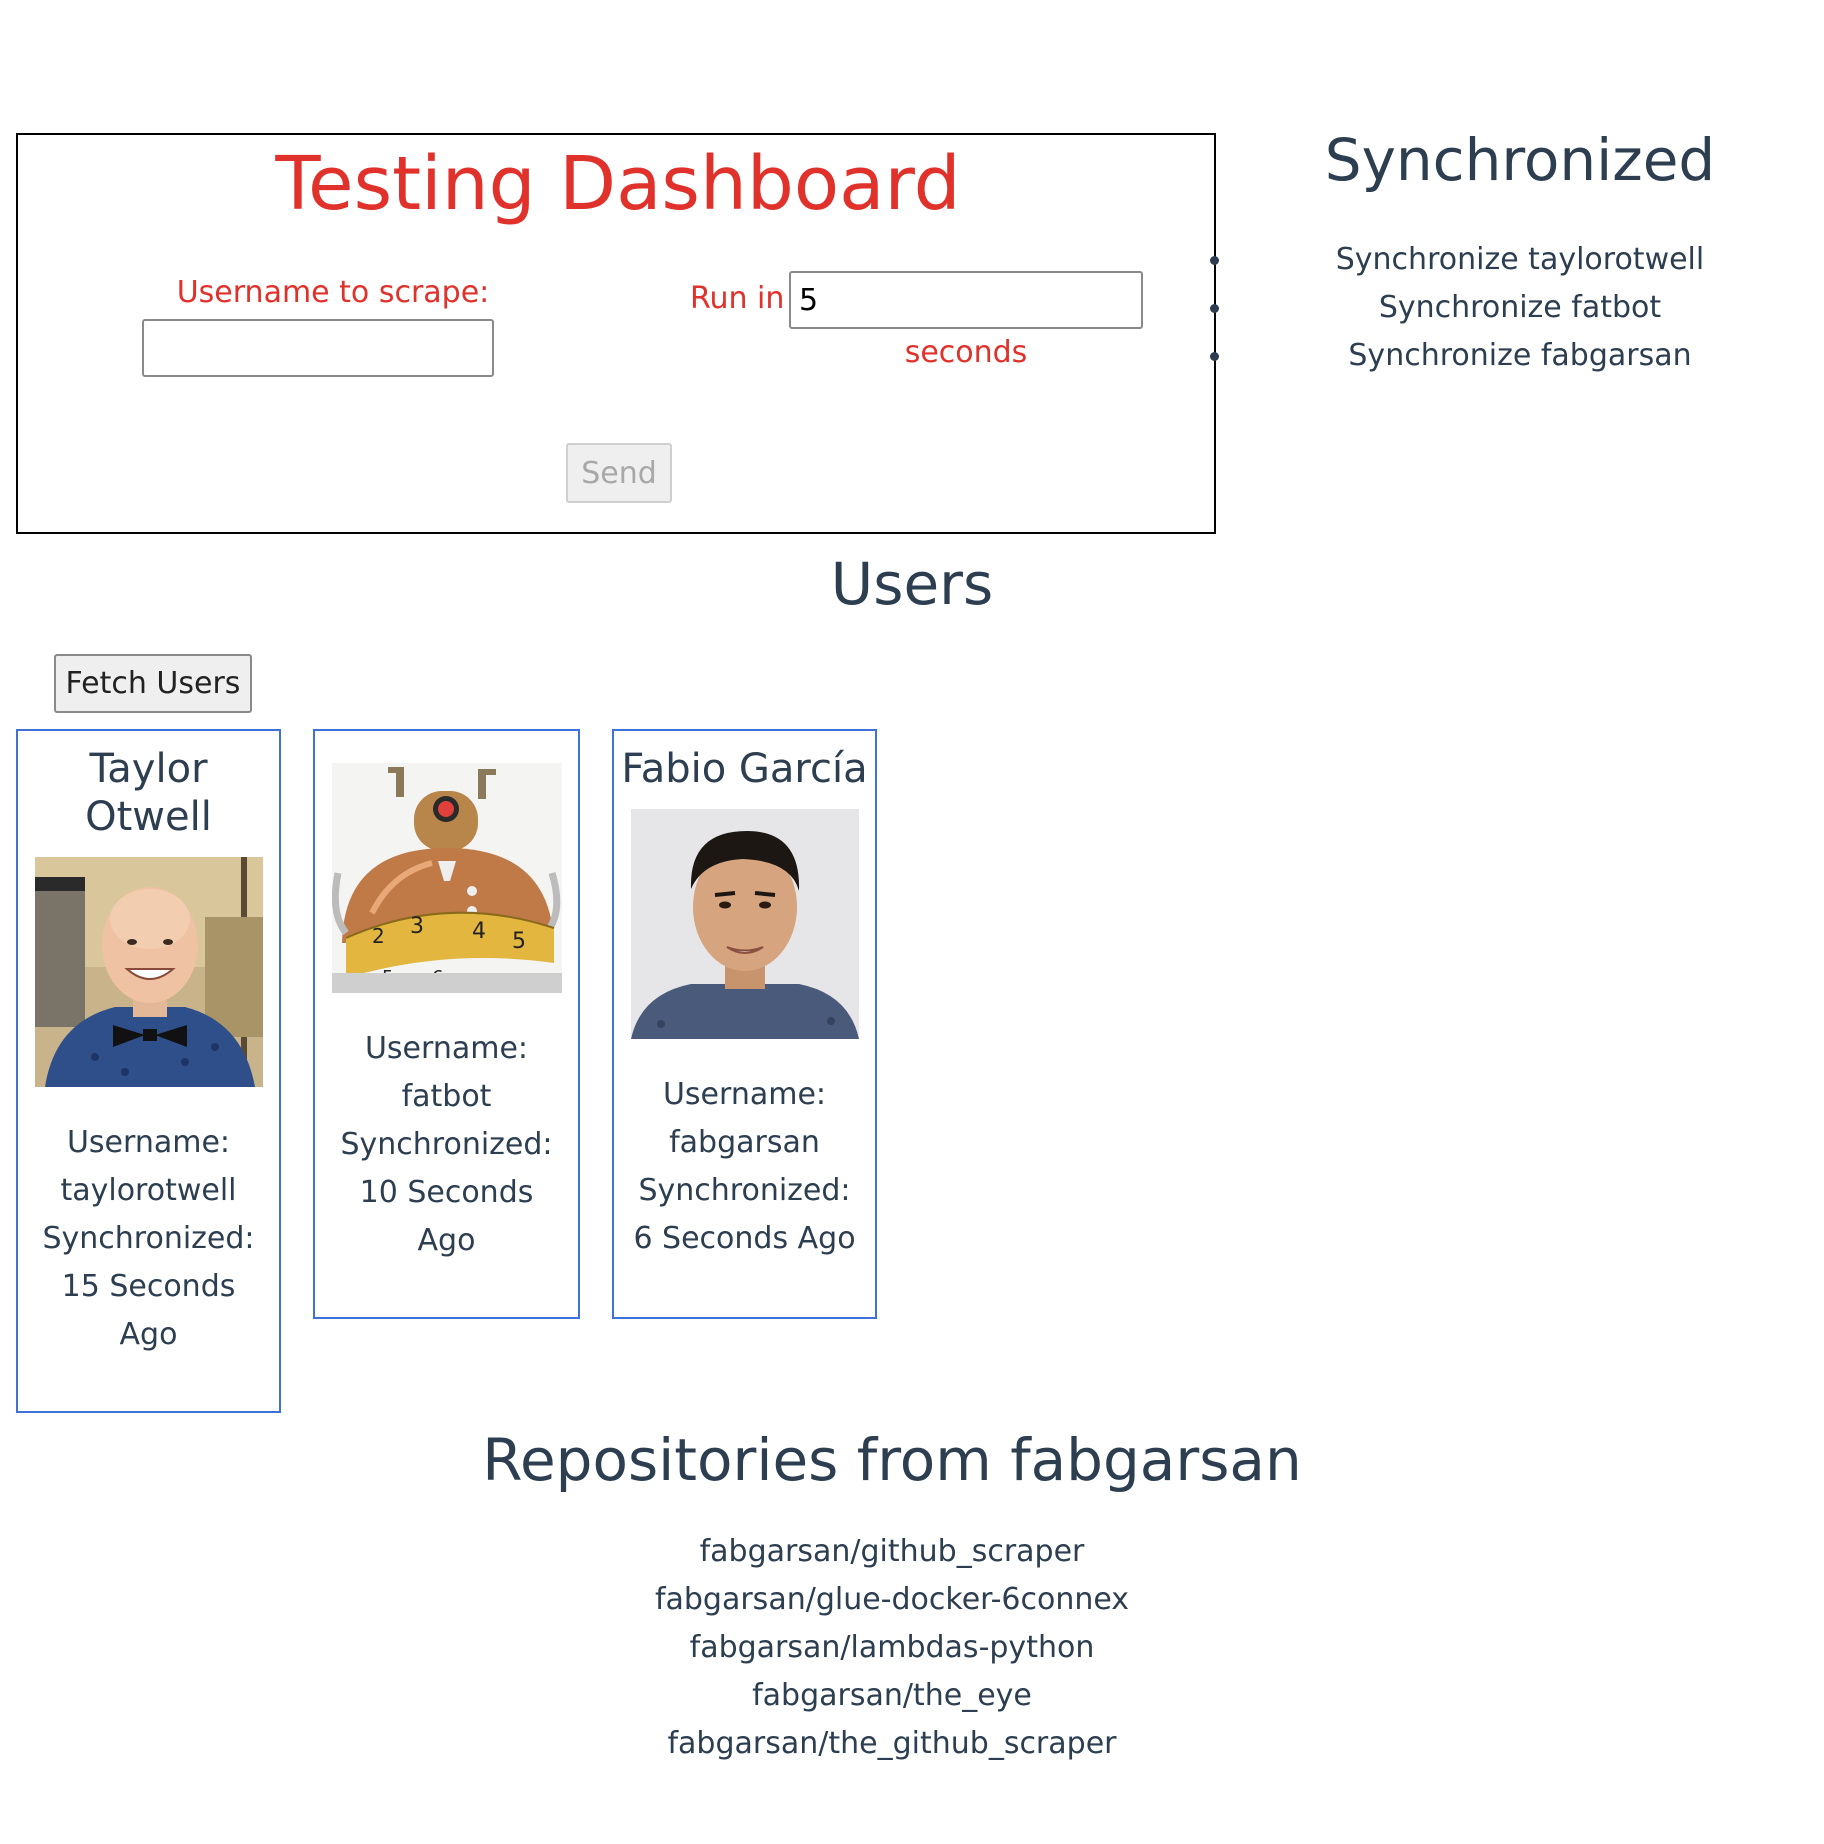 The width and height of the screenshot is (1824, 1844). Describe the element at coordinates (153, 683) in the screenshot. I see `fetch-users-button: Fetch Users` at that location.